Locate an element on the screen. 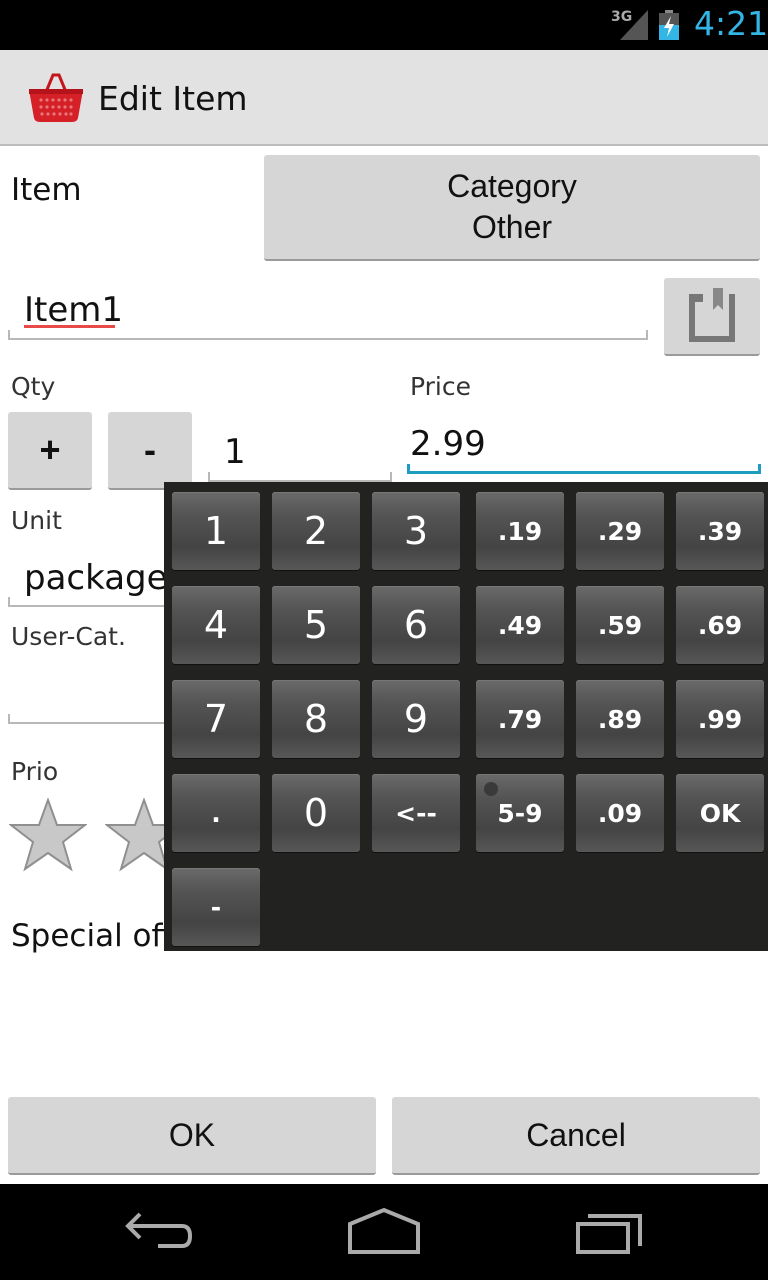 This screenshot has height=1280, width=768. bookmark-icon is located at coordinates (712, 315).